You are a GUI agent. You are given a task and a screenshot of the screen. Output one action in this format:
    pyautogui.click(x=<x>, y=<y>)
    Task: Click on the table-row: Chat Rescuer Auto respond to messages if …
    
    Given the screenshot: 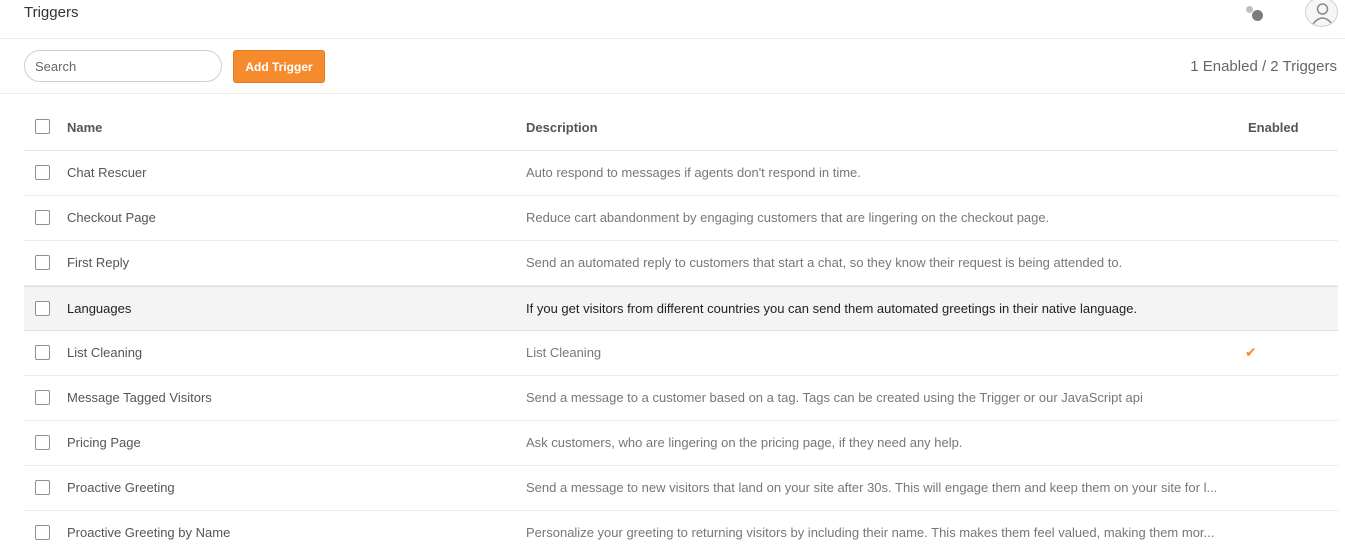 What is the action you would take?
    pyautogui.click(x=681, y=173)
    